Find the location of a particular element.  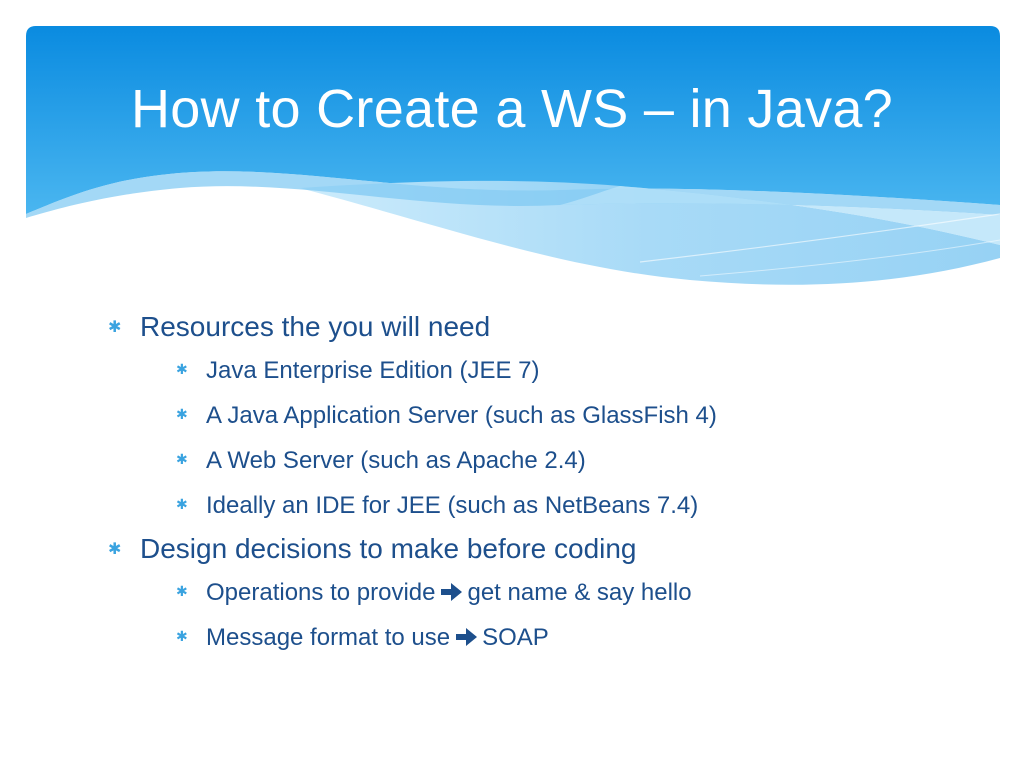

bullet-text: Resources the you will need is located at coordinates (315, 326).